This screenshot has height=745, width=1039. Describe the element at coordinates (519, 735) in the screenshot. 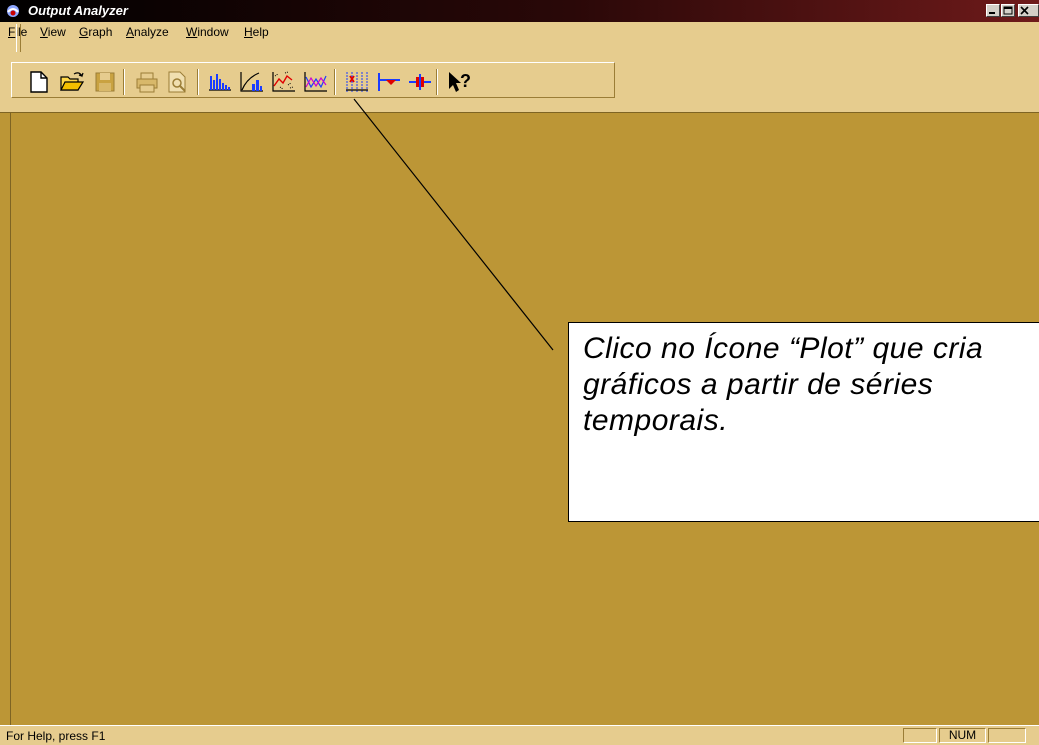

I see `status-bar: For Help, press F1 NUM` at that location.